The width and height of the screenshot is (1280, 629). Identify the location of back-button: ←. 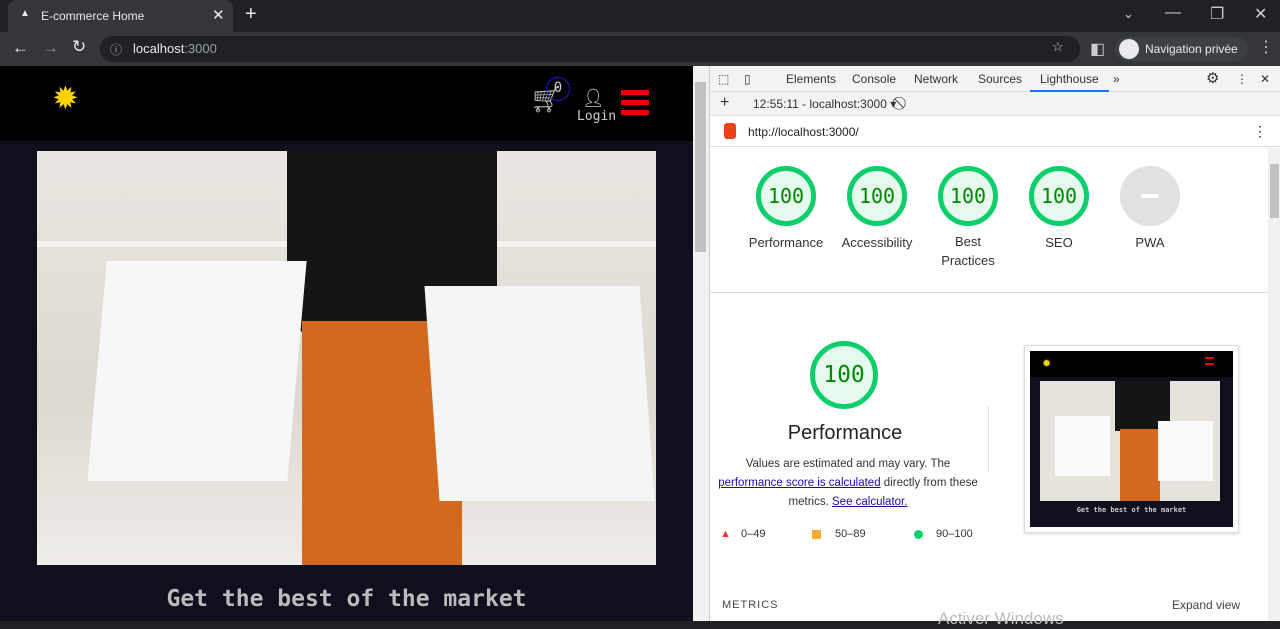
(20, 48).